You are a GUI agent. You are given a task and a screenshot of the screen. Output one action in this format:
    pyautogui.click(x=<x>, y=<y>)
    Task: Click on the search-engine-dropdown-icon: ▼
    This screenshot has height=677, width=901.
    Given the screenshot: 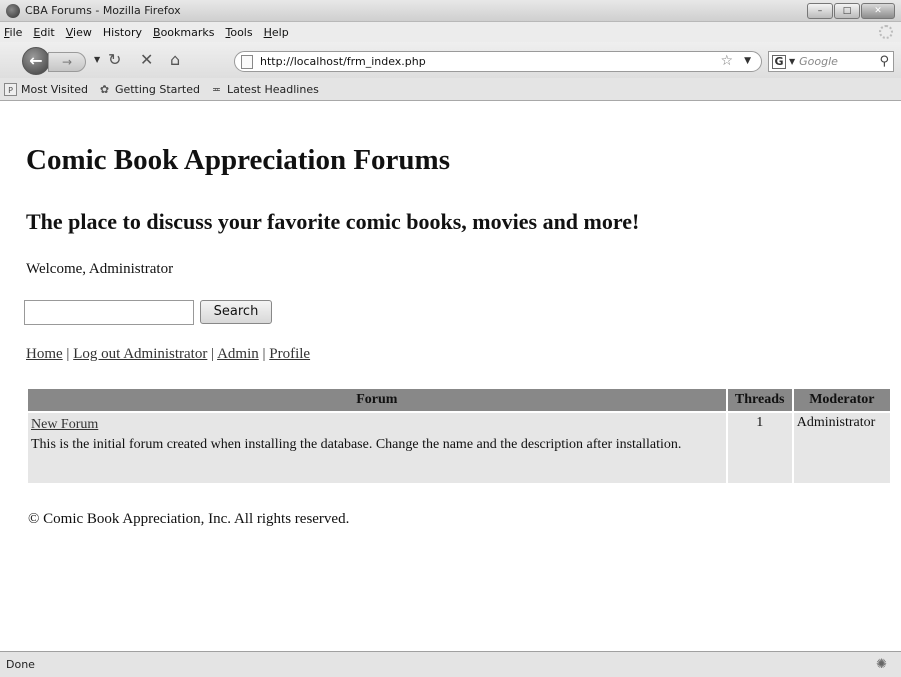 What is the action you would take?
    pyautogui.click(x=792, y=61)
    